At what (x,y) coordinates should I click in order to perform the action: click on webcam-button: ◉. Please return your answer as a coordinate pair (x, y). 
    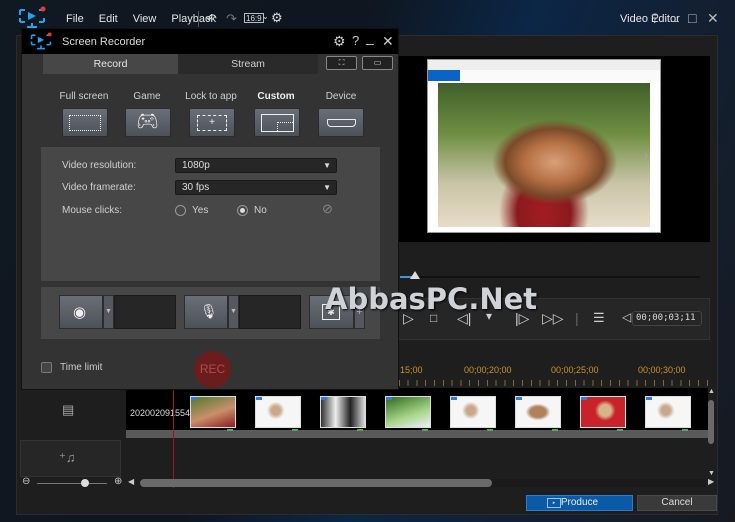
    Looking at the image, I should click on (81, 312).